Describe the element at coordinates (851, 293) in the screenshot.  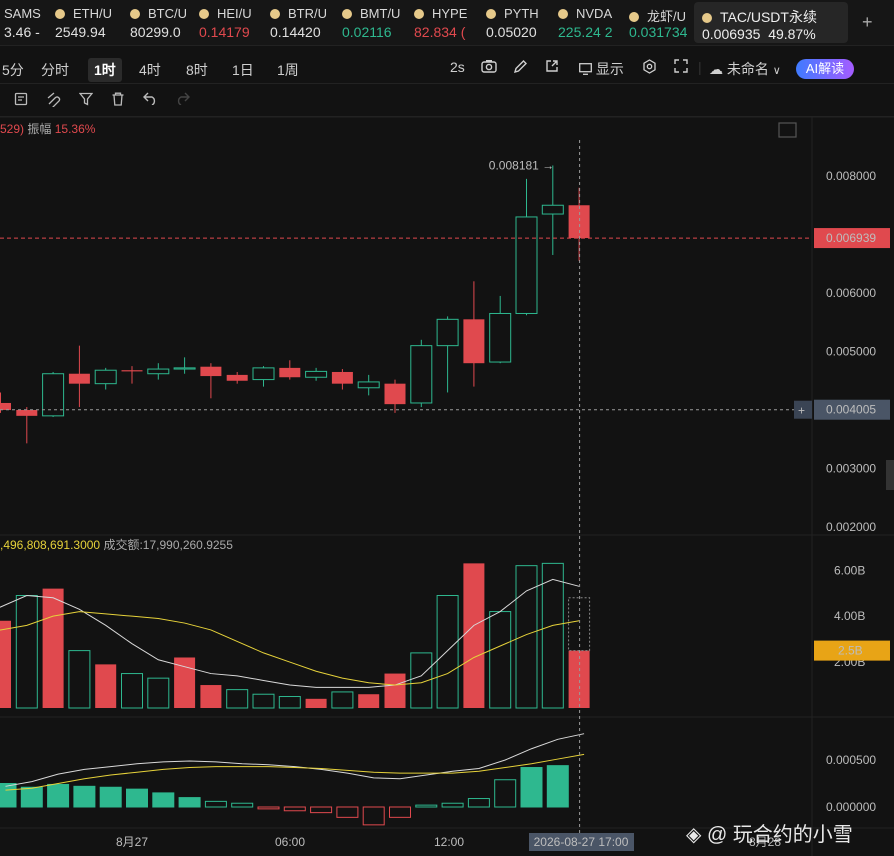
I see `price-axis-label: 0.006000` at that location.